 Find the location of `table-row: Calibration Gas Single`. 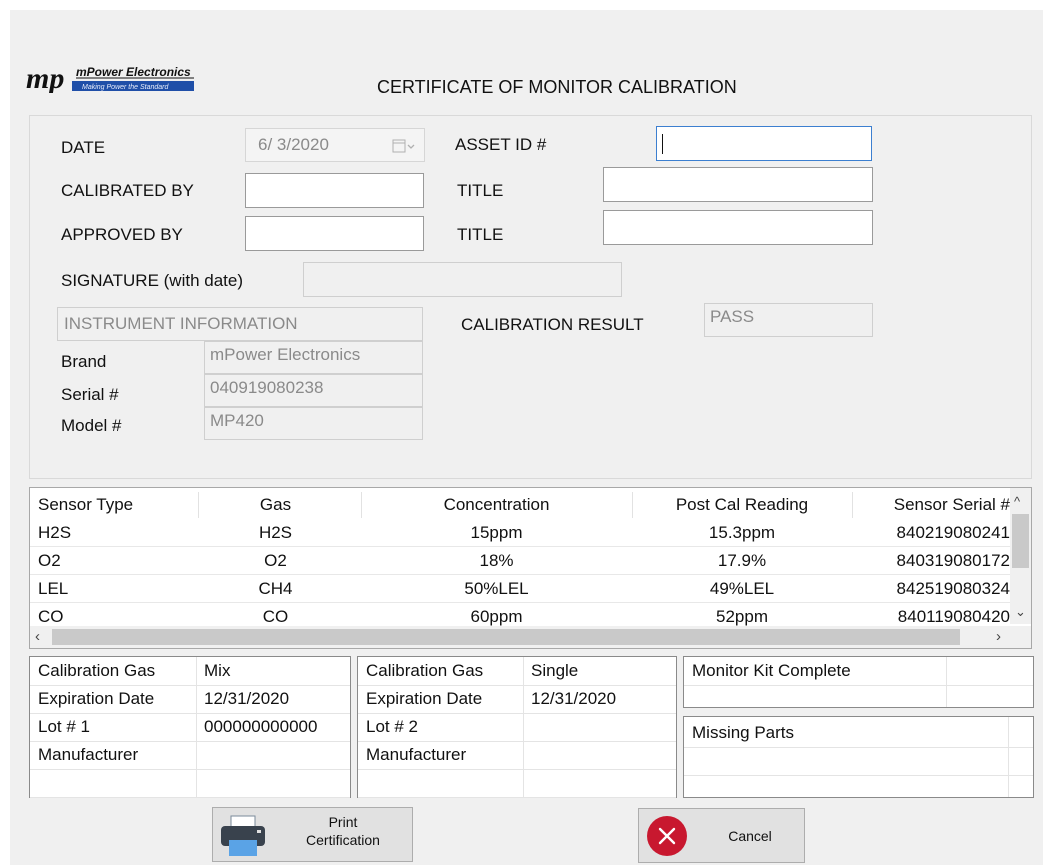

table-row: Calibration Gas Single is located at coordinates (517, 671).